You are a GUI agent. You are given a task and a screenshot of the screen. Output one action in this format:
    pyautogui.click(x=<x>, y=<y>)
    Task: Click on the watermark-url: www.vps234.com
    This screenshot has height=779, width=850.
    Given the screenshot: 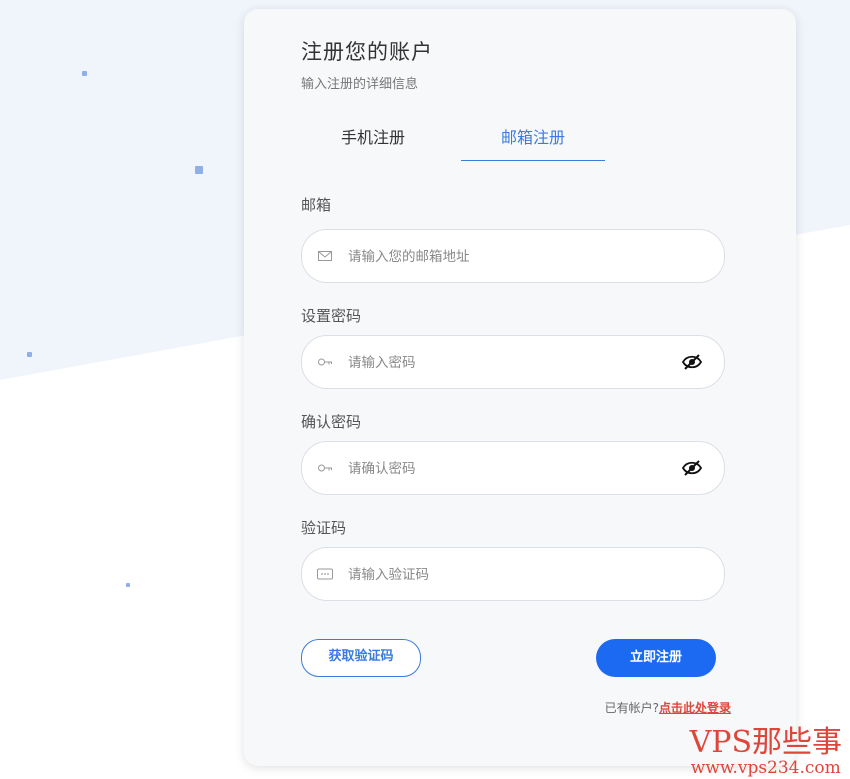 What is the action you would take?
    pyautogui.click(x=765, y=768)
    